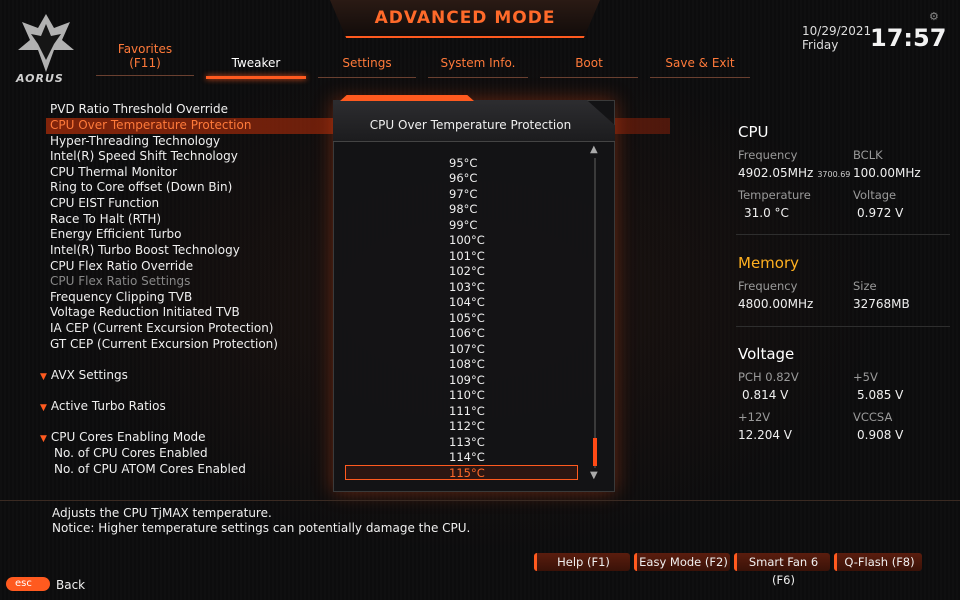 Image resolution: width=960 pixels, height=600 pixels. I want to click on section-active-turbo-ratios: ▼ Active Turbo Ratios, so click(103, 406).